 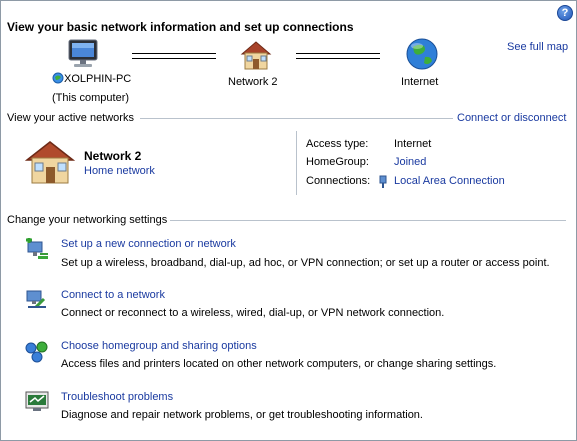 I want to click on settings-divider, so click(x=368, y=220).